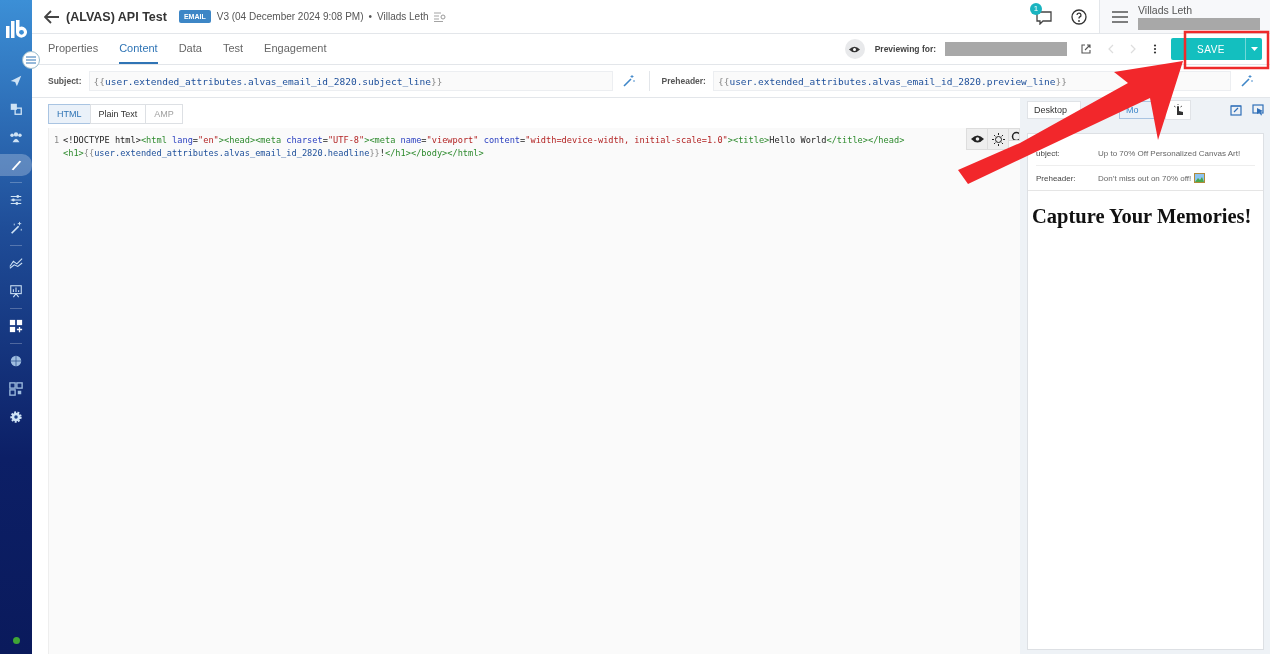 This screenshot has width=1270, height=654. What do you see at coordinates (233, 49) in the screenshot?
I see `tab: Test` at bounding box center [233, 49].